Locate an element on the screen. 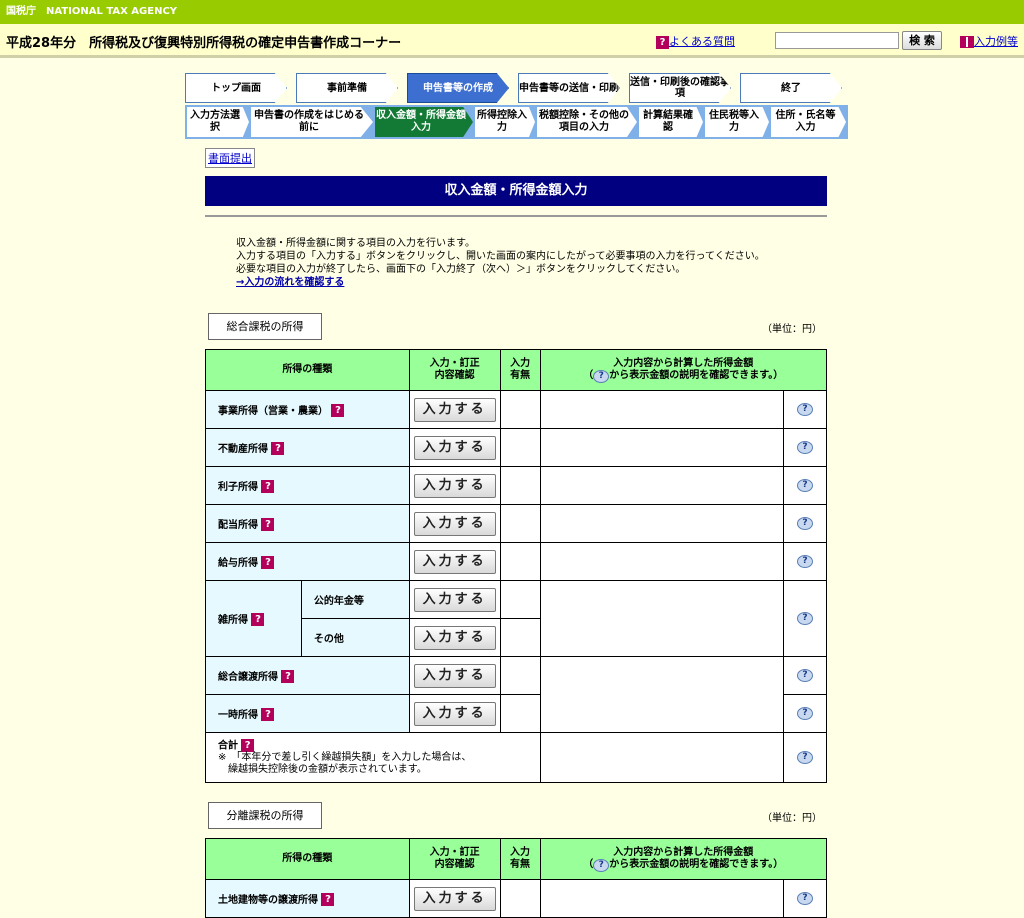  example-label: 入力例等 is located at coordinates (996, 41).